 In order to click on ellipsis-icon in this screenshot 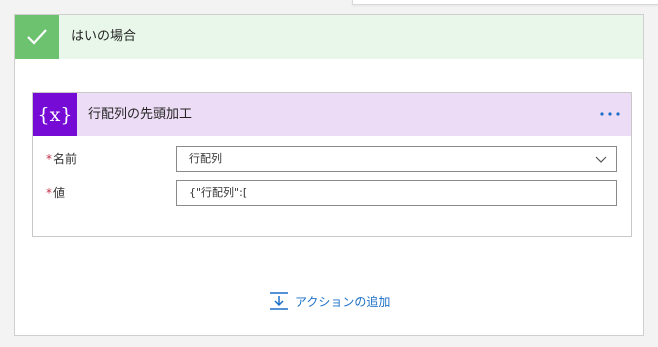, I will do `click(610, 114)`.